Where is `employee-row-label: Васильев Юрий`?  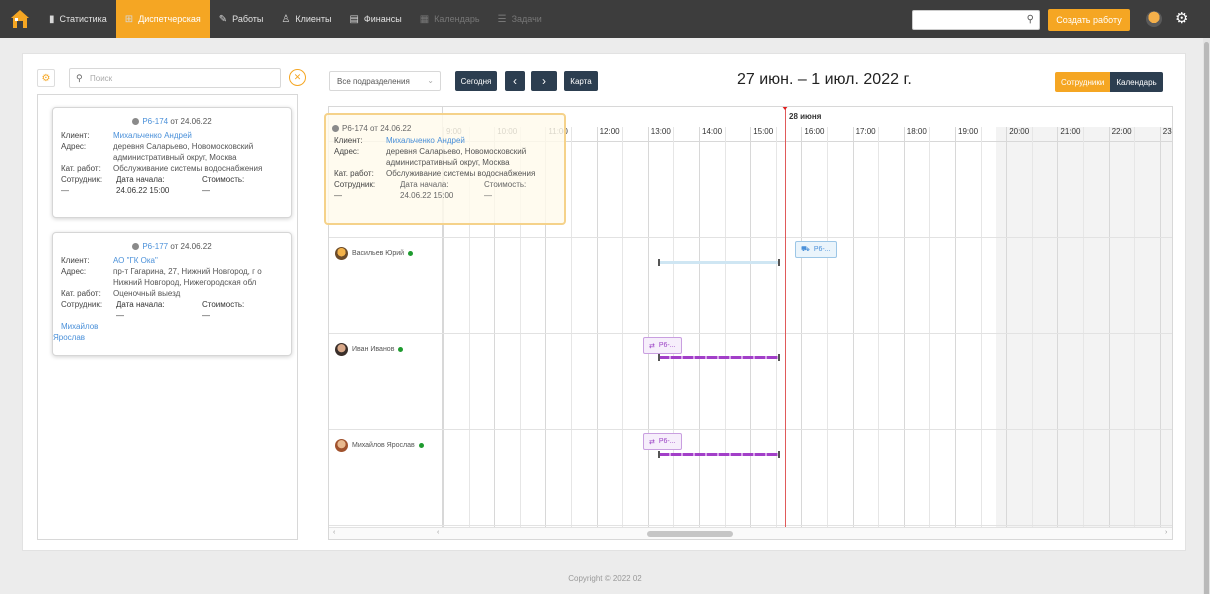 employee-row-label: Васильев Юрий is located at coordinates (374, 253).